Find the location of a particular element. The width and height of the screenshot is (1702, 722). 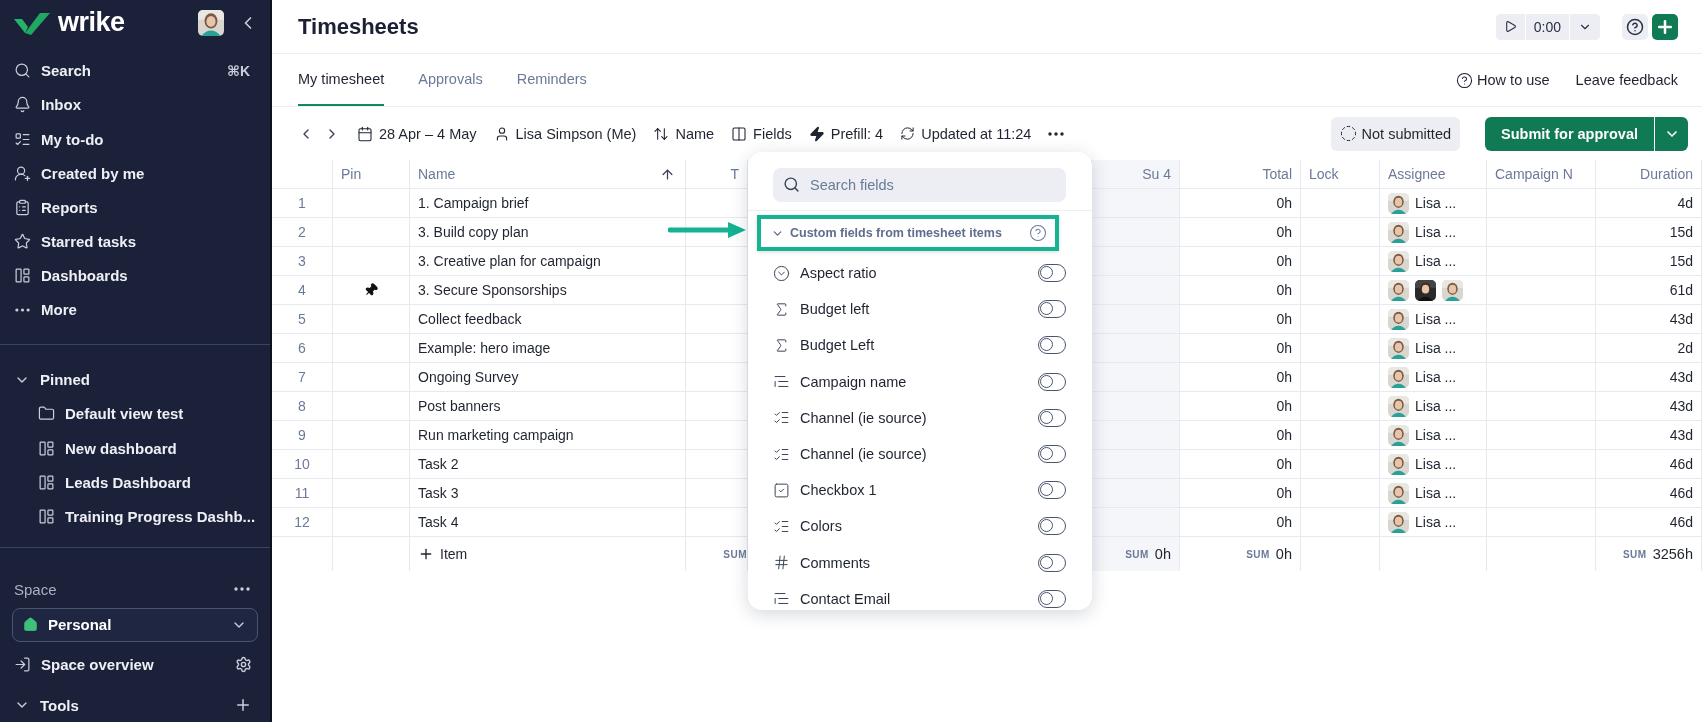

tab: My timesheet is located at coordinates (341, 80).